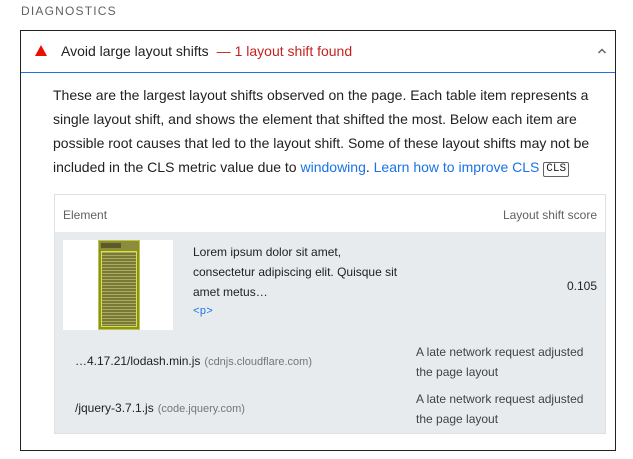  Describe the element at coordinates (293, 51) in the screenshot. I see `audit-display-value: 1 layout shift found` at that location.